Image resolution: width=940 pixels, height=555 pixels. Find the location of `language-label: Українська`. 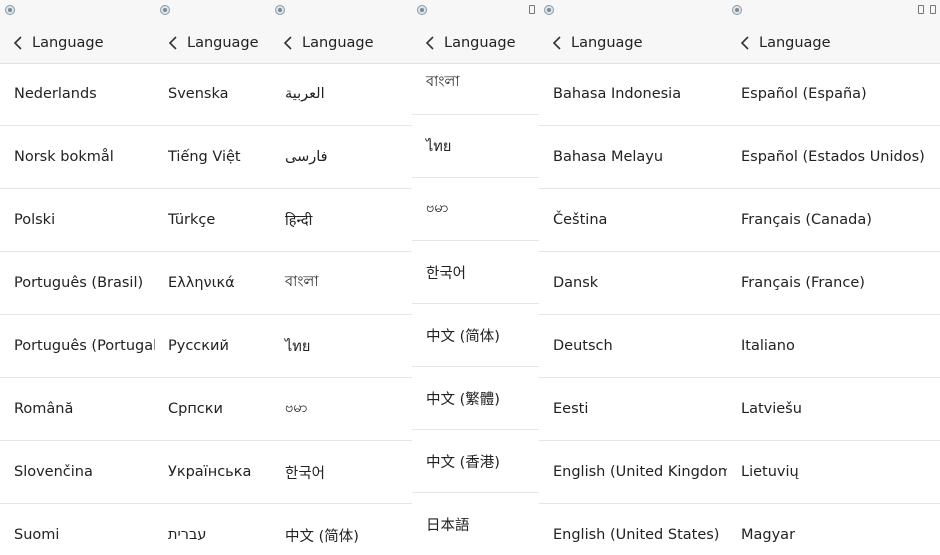

language-label: Українська is located at coordinates (210, 472).